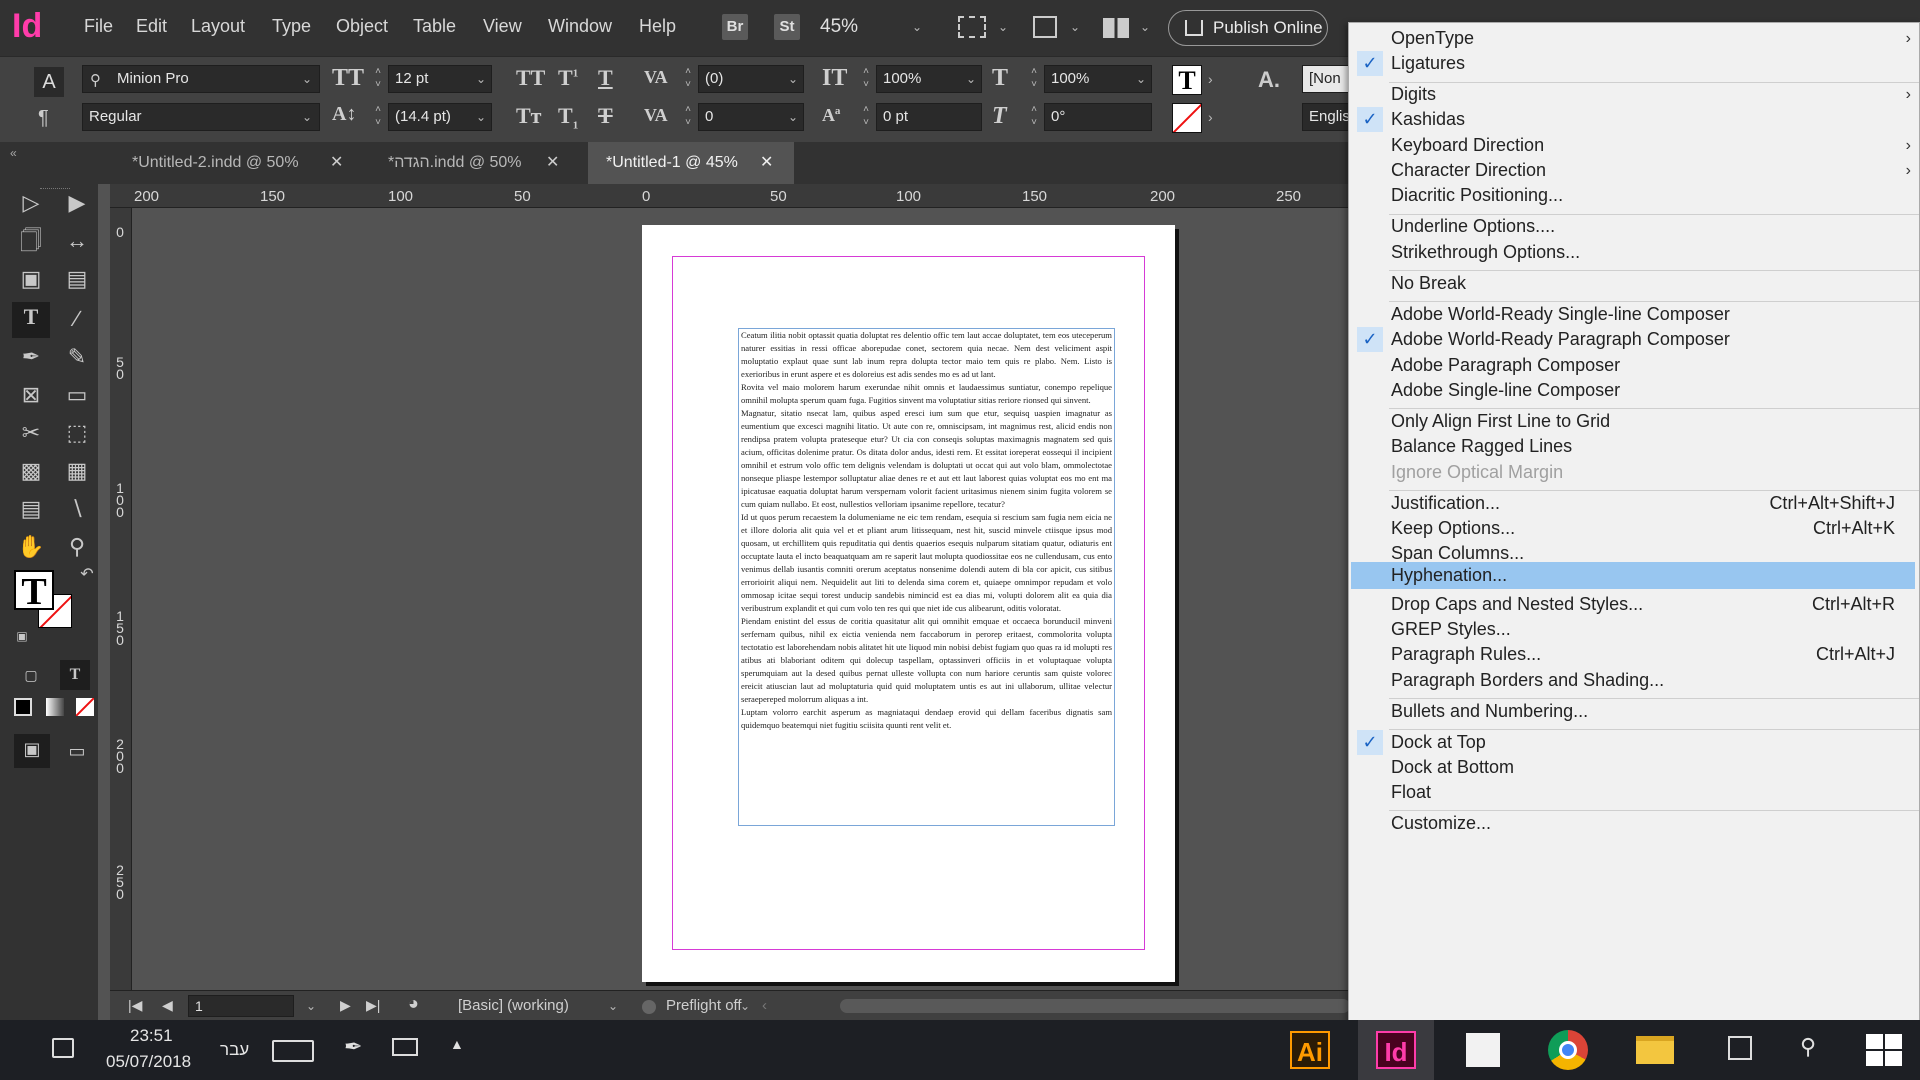 This screenshot has width=1920, height=1080. Describe the element at coordinates (866, 79) in the screenshot. I see `vertical-scale-stepper: ˄ ˅` at that location.